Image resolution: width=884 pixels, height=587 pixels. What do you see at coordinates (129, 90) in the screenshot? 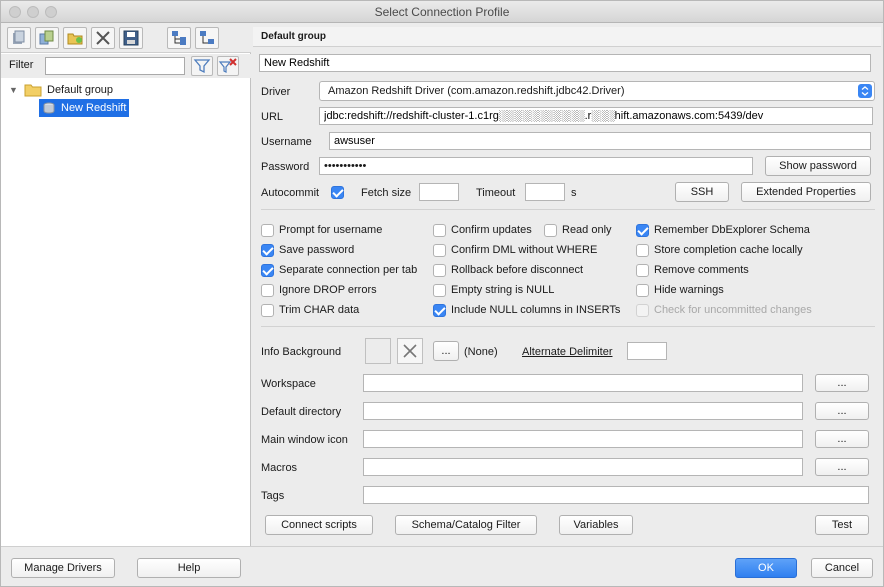
I see `tree-item-default-group: ▼ Default group` at bounding box center [129, 90].